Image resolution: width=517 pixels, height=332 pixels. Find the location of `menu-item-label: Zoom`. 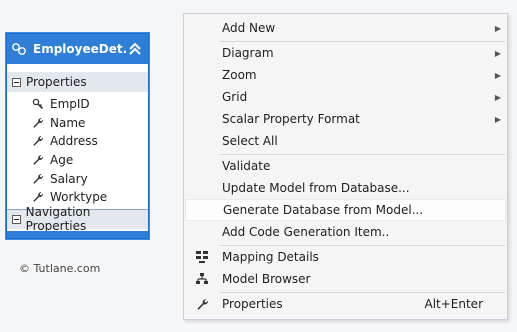

menu-item-label: Zoom is located at coordinates (239, 75).